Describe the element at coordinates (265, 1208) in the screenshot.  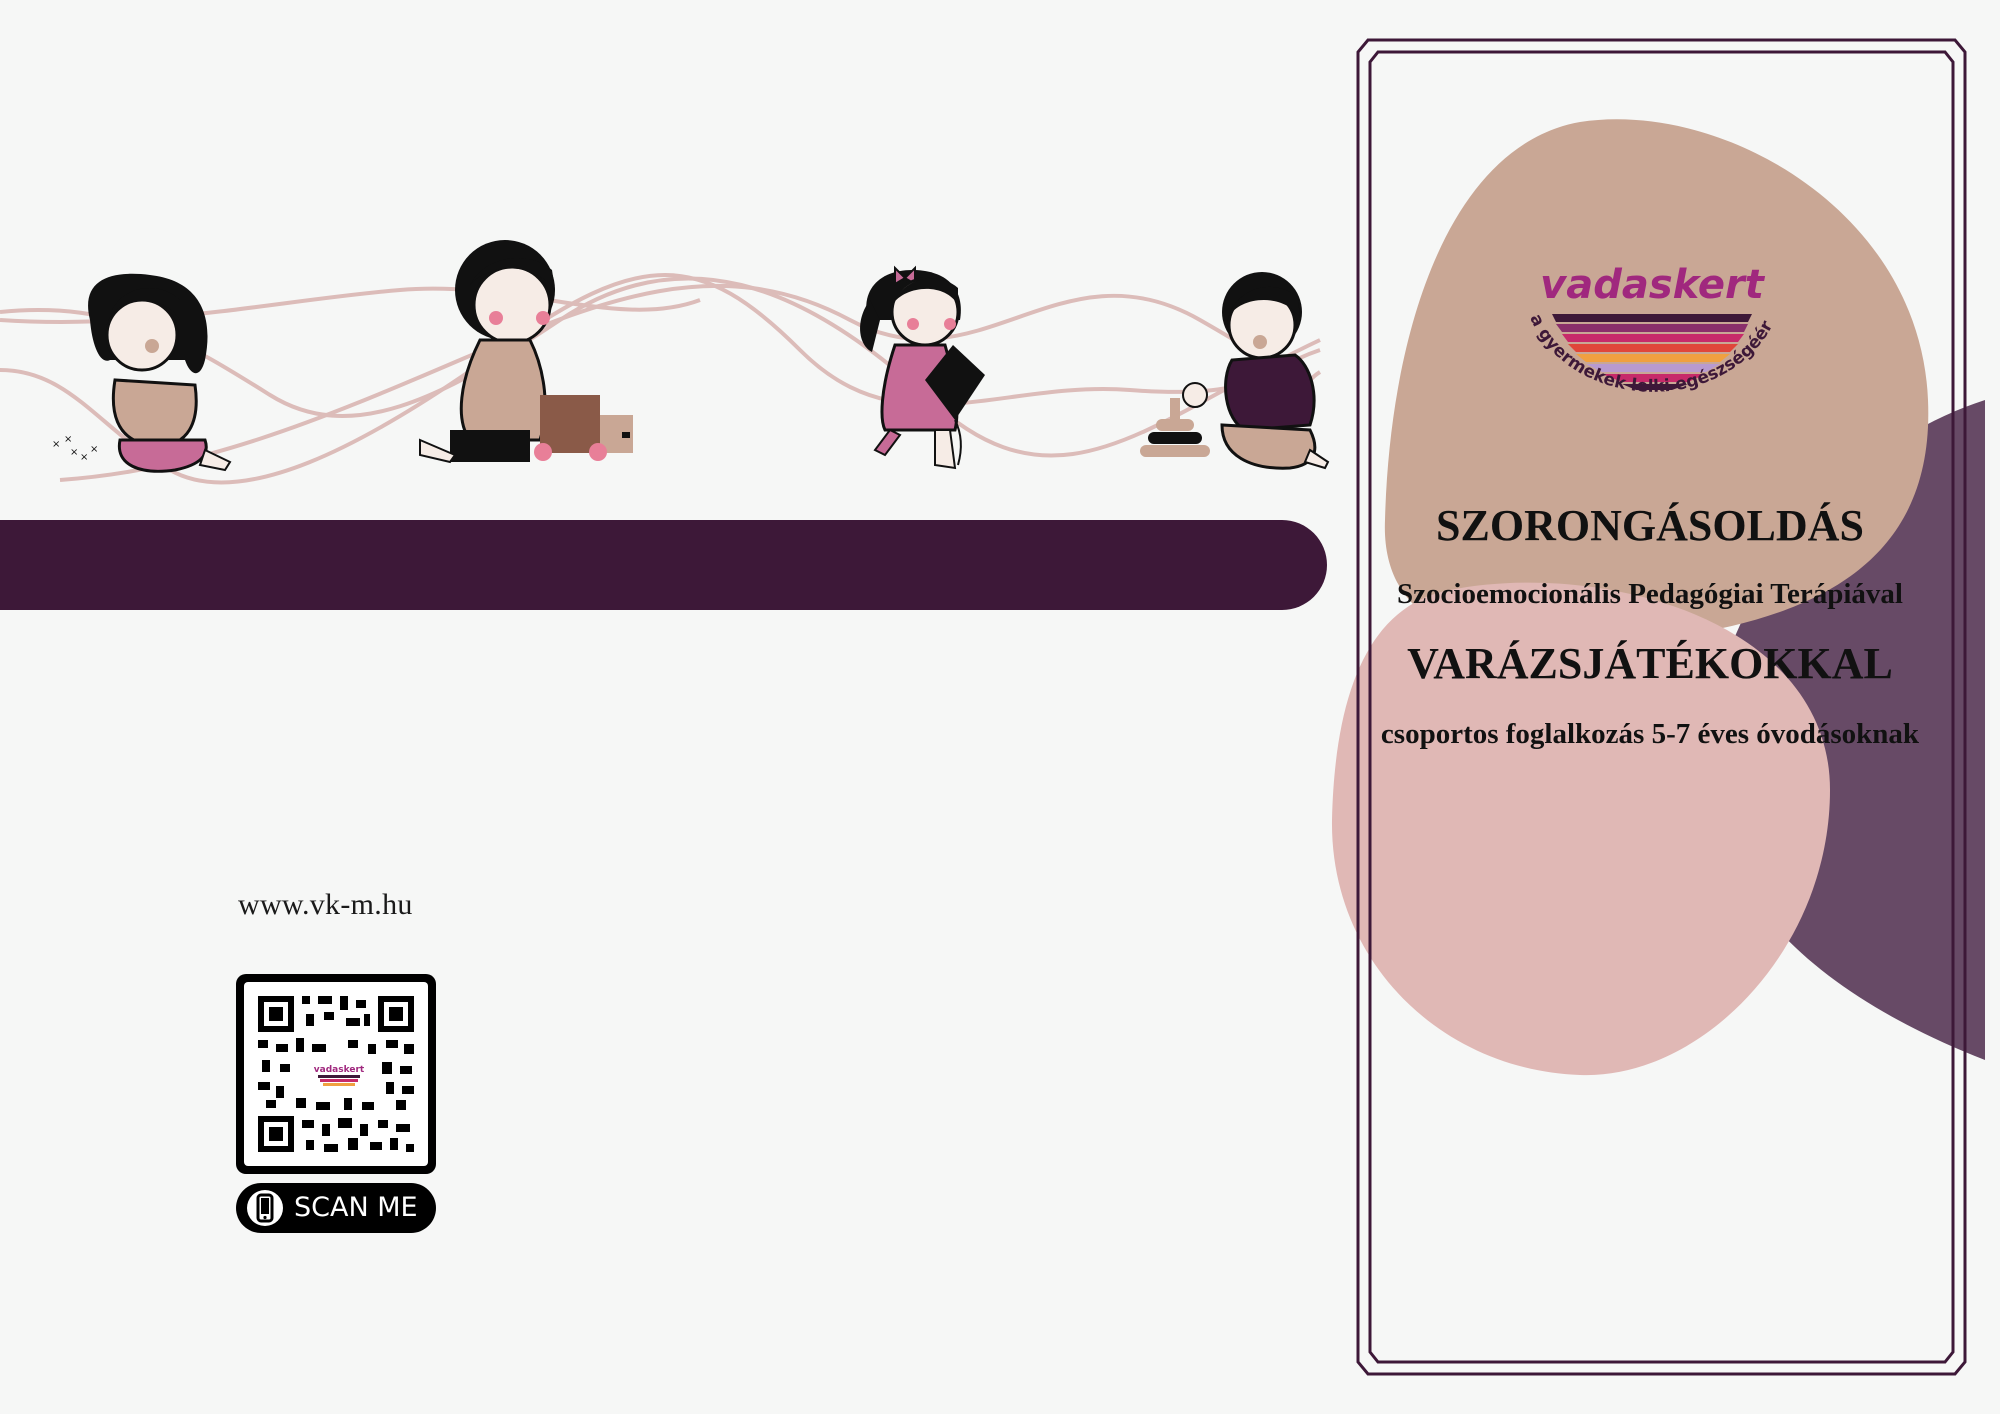
I see `phone-icon` at that location.